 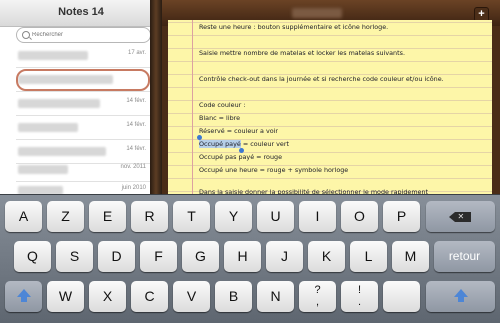 I want to click on return-key: retour, so click(x=464, y=256).